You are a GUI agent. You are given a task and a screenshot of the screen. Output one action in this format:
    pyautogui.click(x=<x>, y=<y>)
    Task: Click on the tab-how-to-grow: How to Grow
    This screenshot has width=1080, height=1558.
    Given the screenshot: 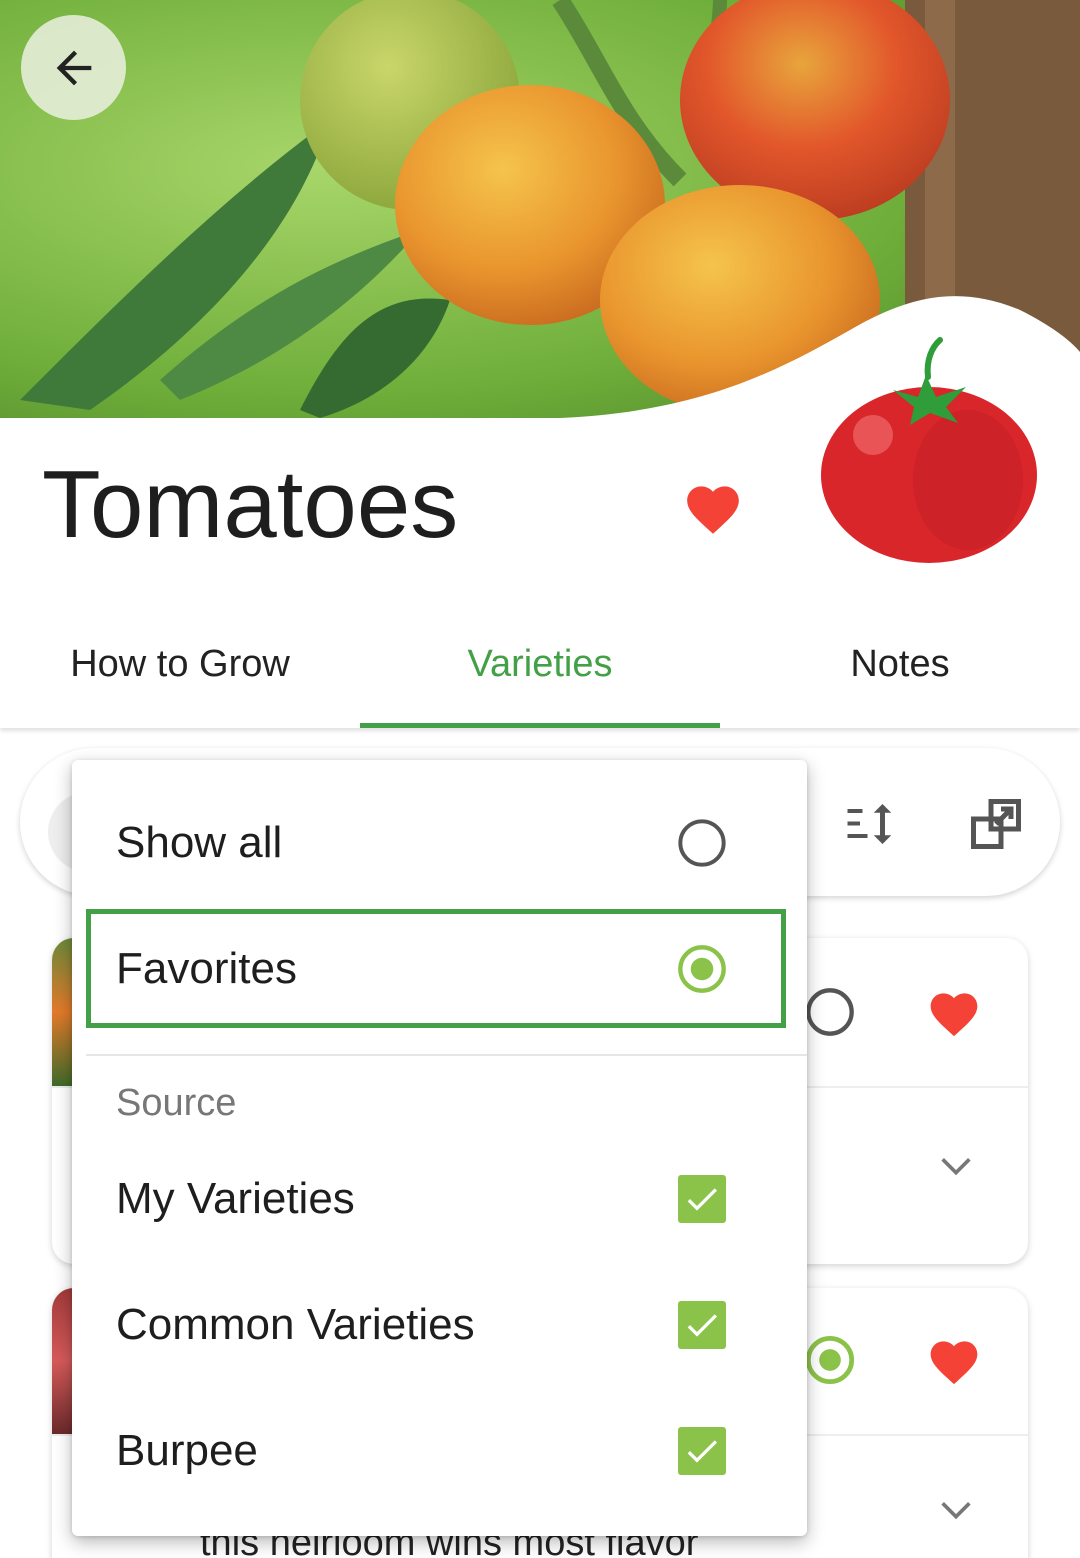 What is the action you would take?
    pyautogui.click(x=180, y=664)
    